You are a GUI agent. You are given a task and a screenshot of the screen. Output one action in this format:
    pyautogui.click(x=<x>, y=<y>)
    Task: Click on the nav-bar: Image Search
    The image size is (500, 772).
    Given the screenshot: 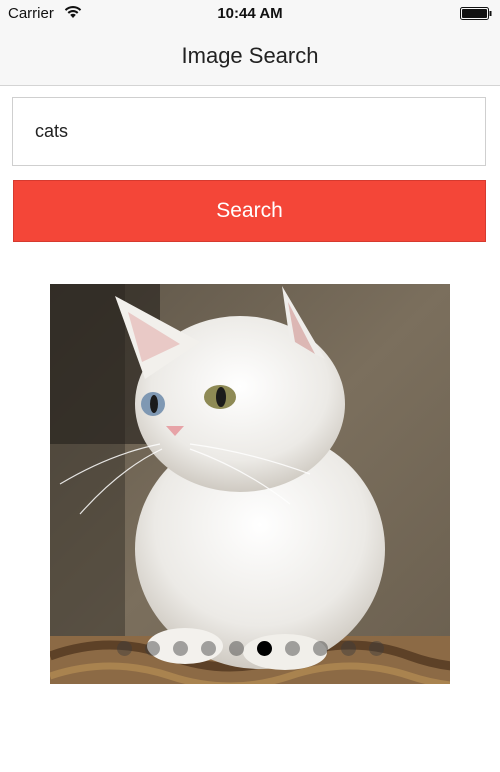 What is the action you would take?
    pyautogui.click(x=250, y=57)
    